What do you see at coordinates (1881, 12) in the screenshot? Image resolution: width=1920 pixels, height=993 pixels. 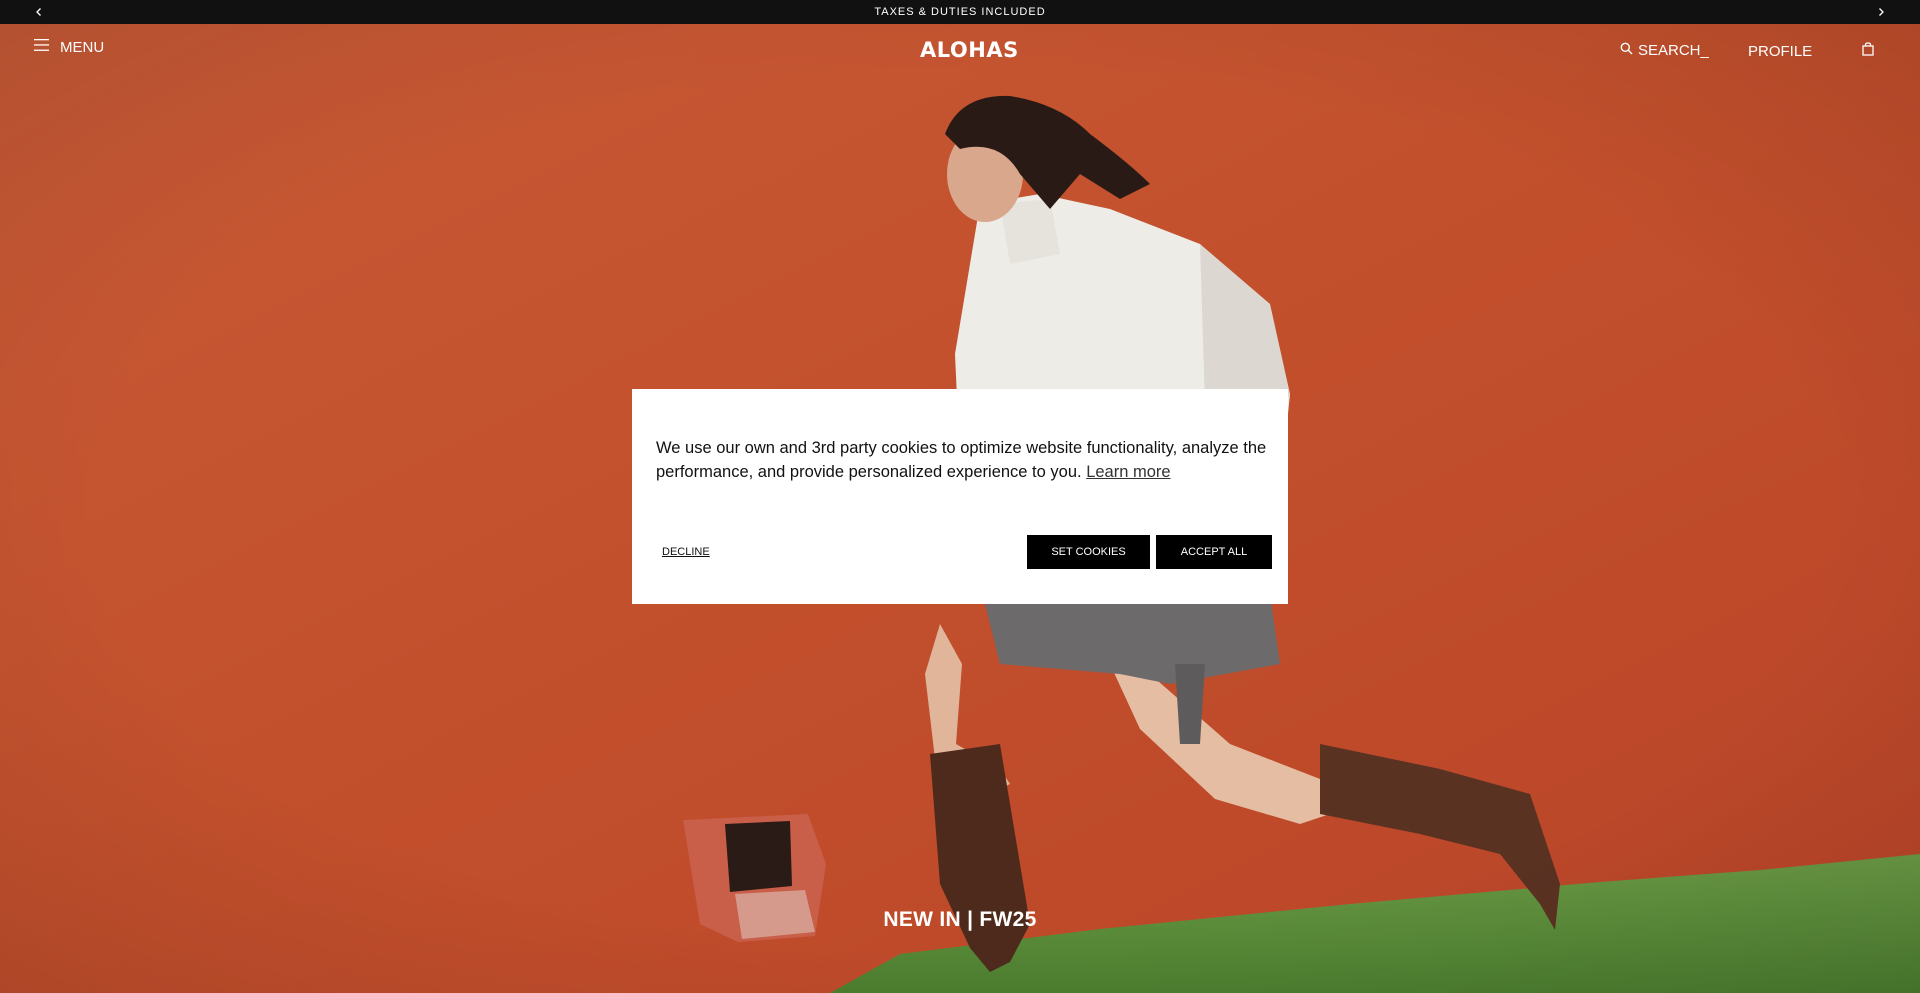 I see `chevron-right-icon` at bounding box center [1881, 12].